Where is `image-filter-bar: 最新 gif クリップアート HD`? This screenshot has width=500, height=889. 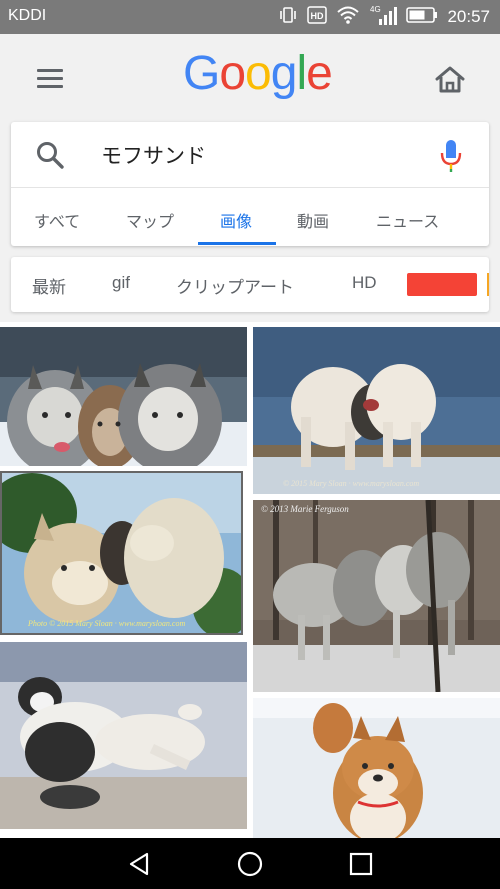
image-filter-bar: 最新 gif クリップアート HD is located at coordinates (250, 284).